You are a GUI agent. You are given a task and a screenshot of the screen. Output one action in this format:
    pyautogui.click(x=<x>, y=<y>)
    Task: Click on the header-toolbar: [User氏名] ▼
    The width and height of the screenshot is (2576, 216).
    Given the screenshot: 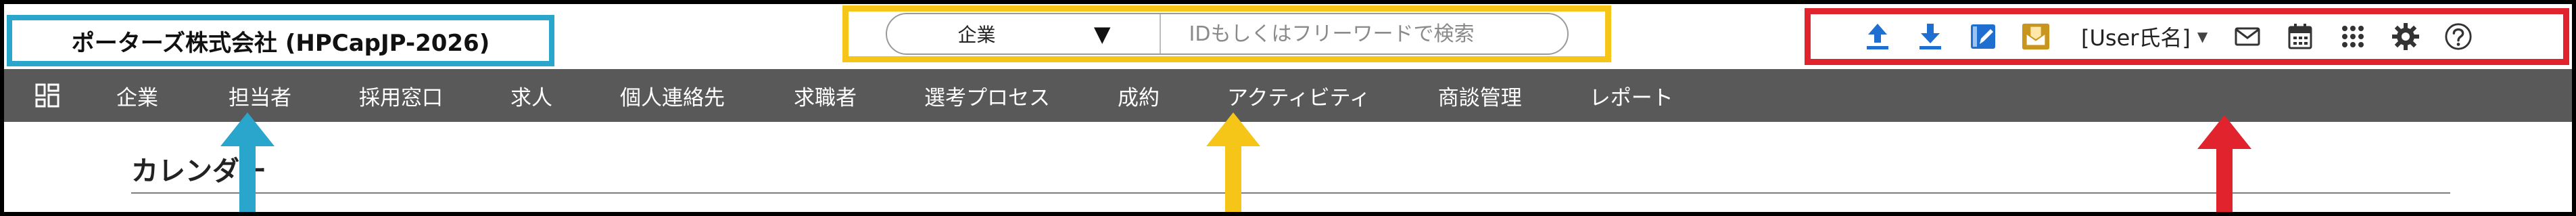 What is the action you would take?
    pyautogui.click(x=2187, y=36)
    